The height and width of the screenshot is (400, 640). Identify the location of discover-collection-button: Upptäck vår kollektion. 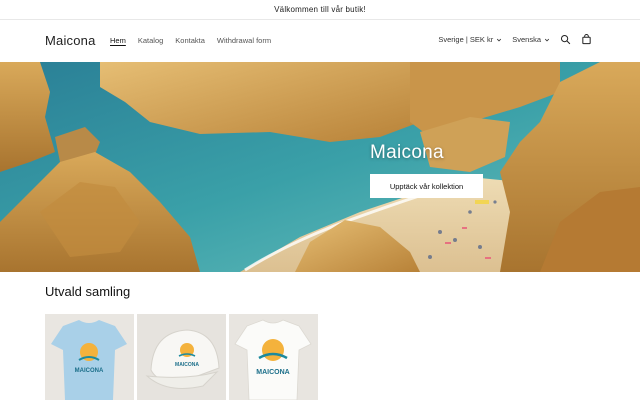
(426, 186).